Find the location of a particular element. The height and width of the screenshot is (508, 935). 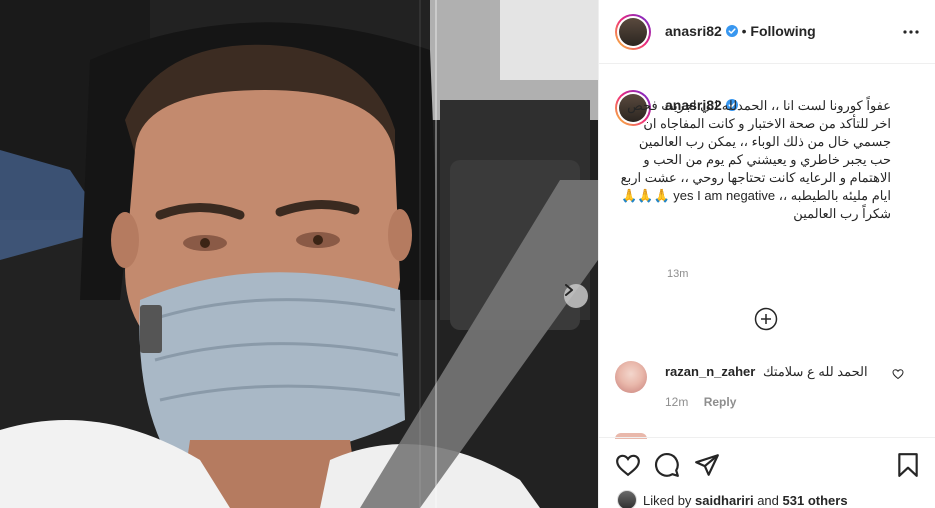

likes-prefix: Liked by is located at coordinates (667, 500).